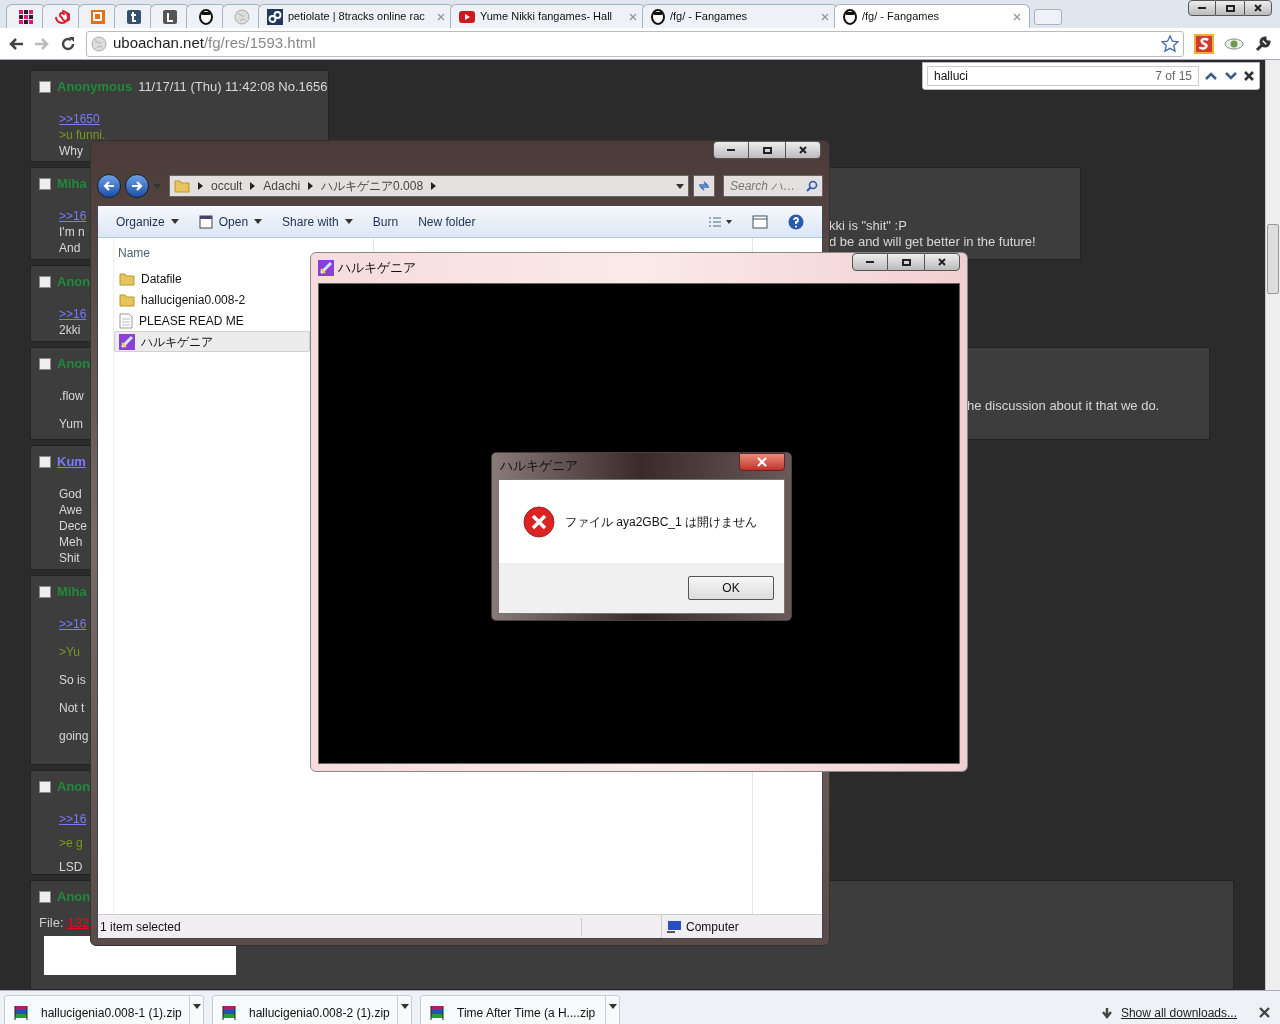 The height and width of the screenshot is (1024, 1280). I want to click on match-count: 7 of 15, so click(1173, 76).